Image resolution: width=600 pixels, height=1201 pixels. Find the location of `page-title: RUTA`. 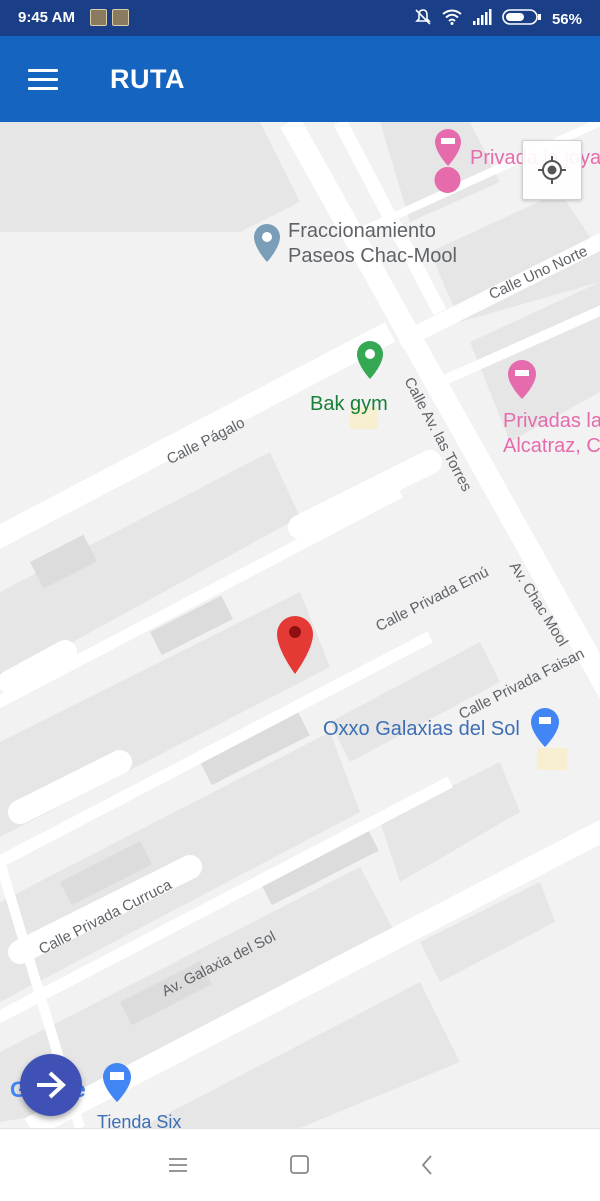

page-title: RUTA is located at coordinates (147, 79).